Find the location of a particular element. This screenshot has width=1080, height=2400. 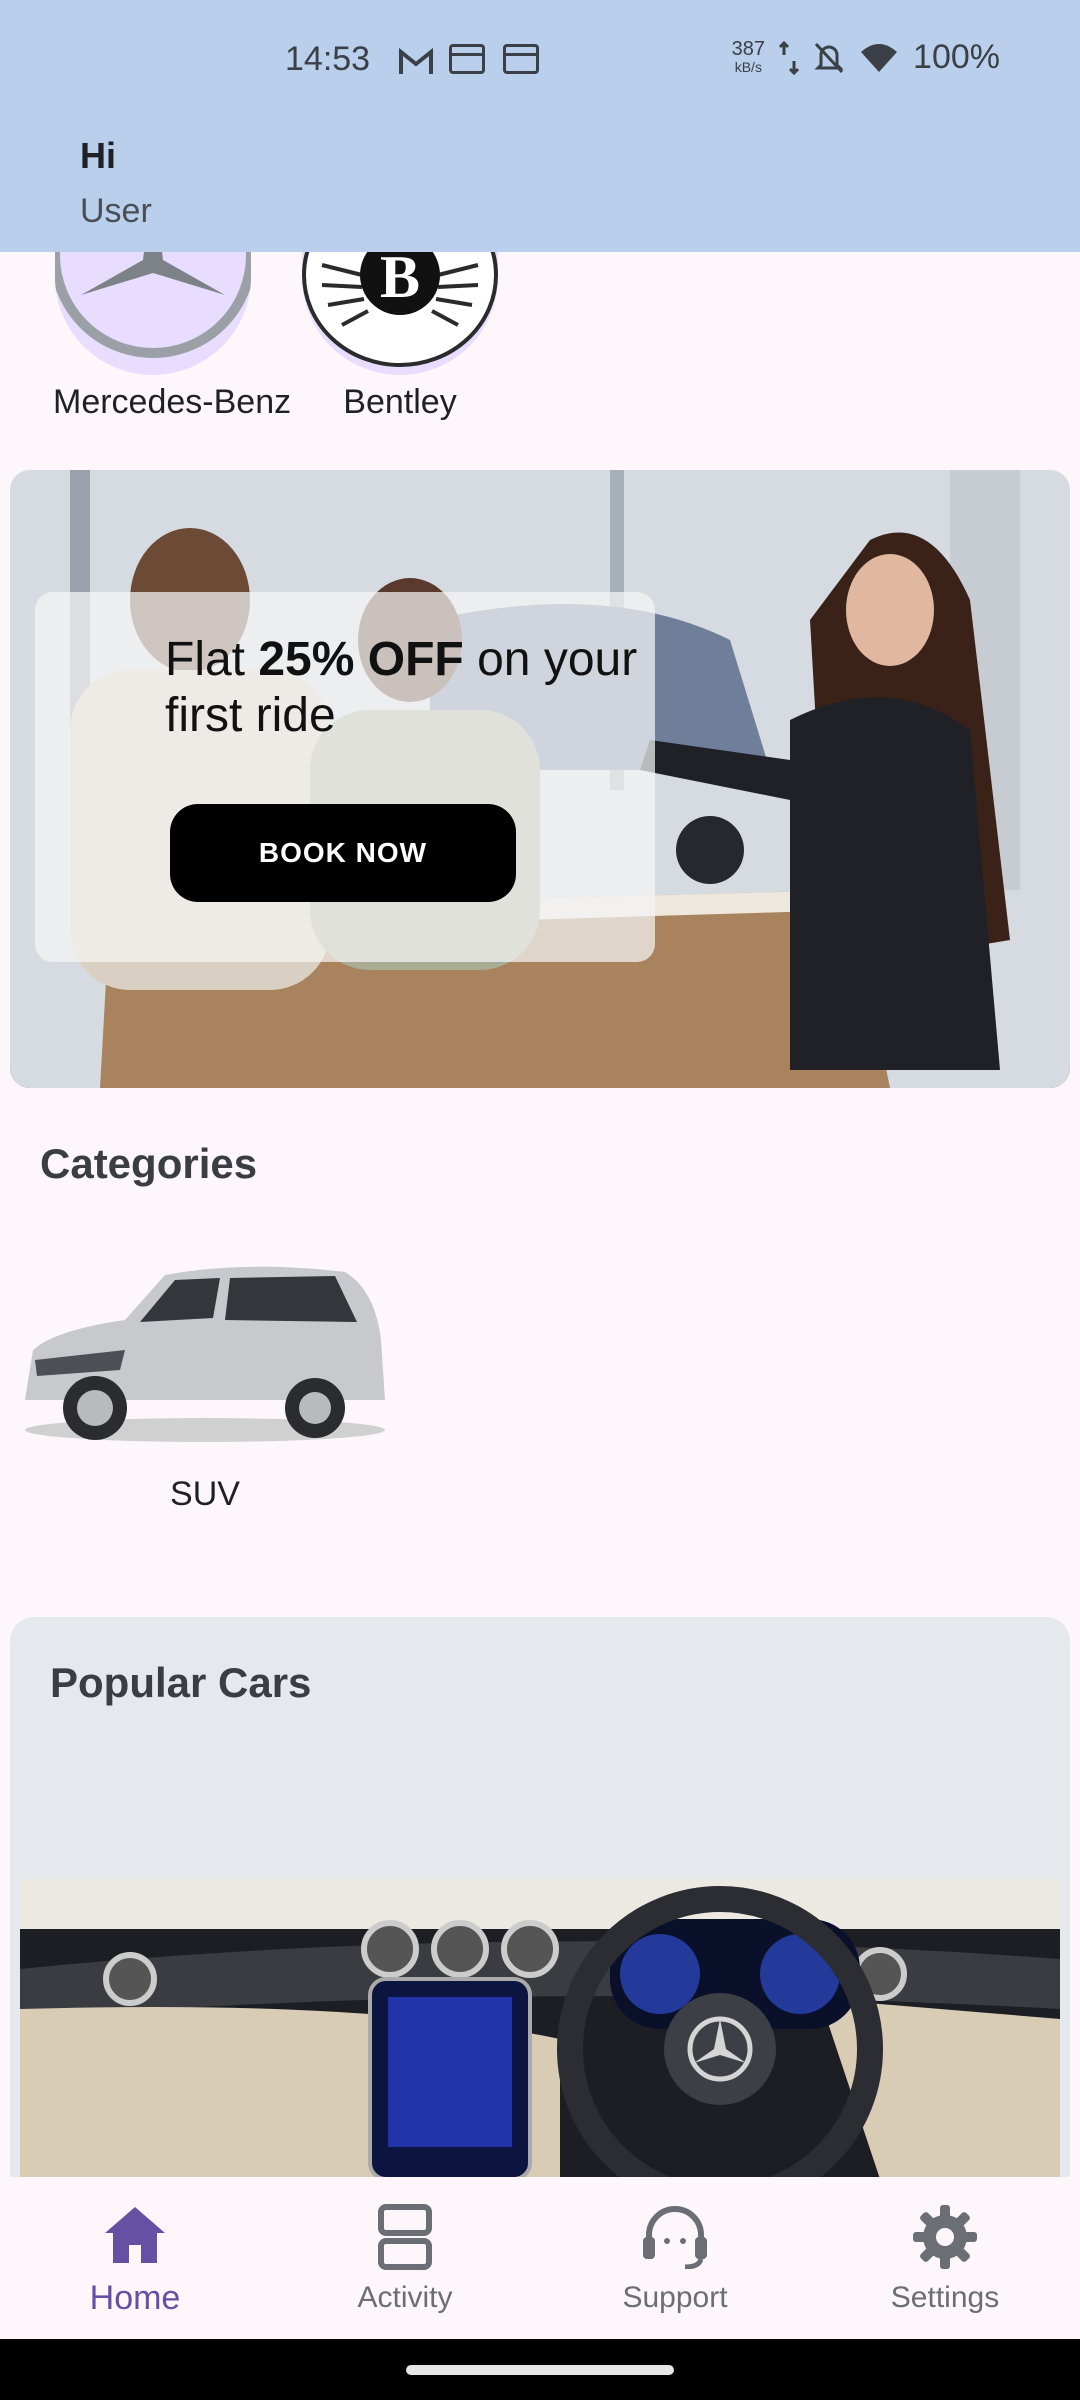

suv-image is located at coordinates (205, 1354).